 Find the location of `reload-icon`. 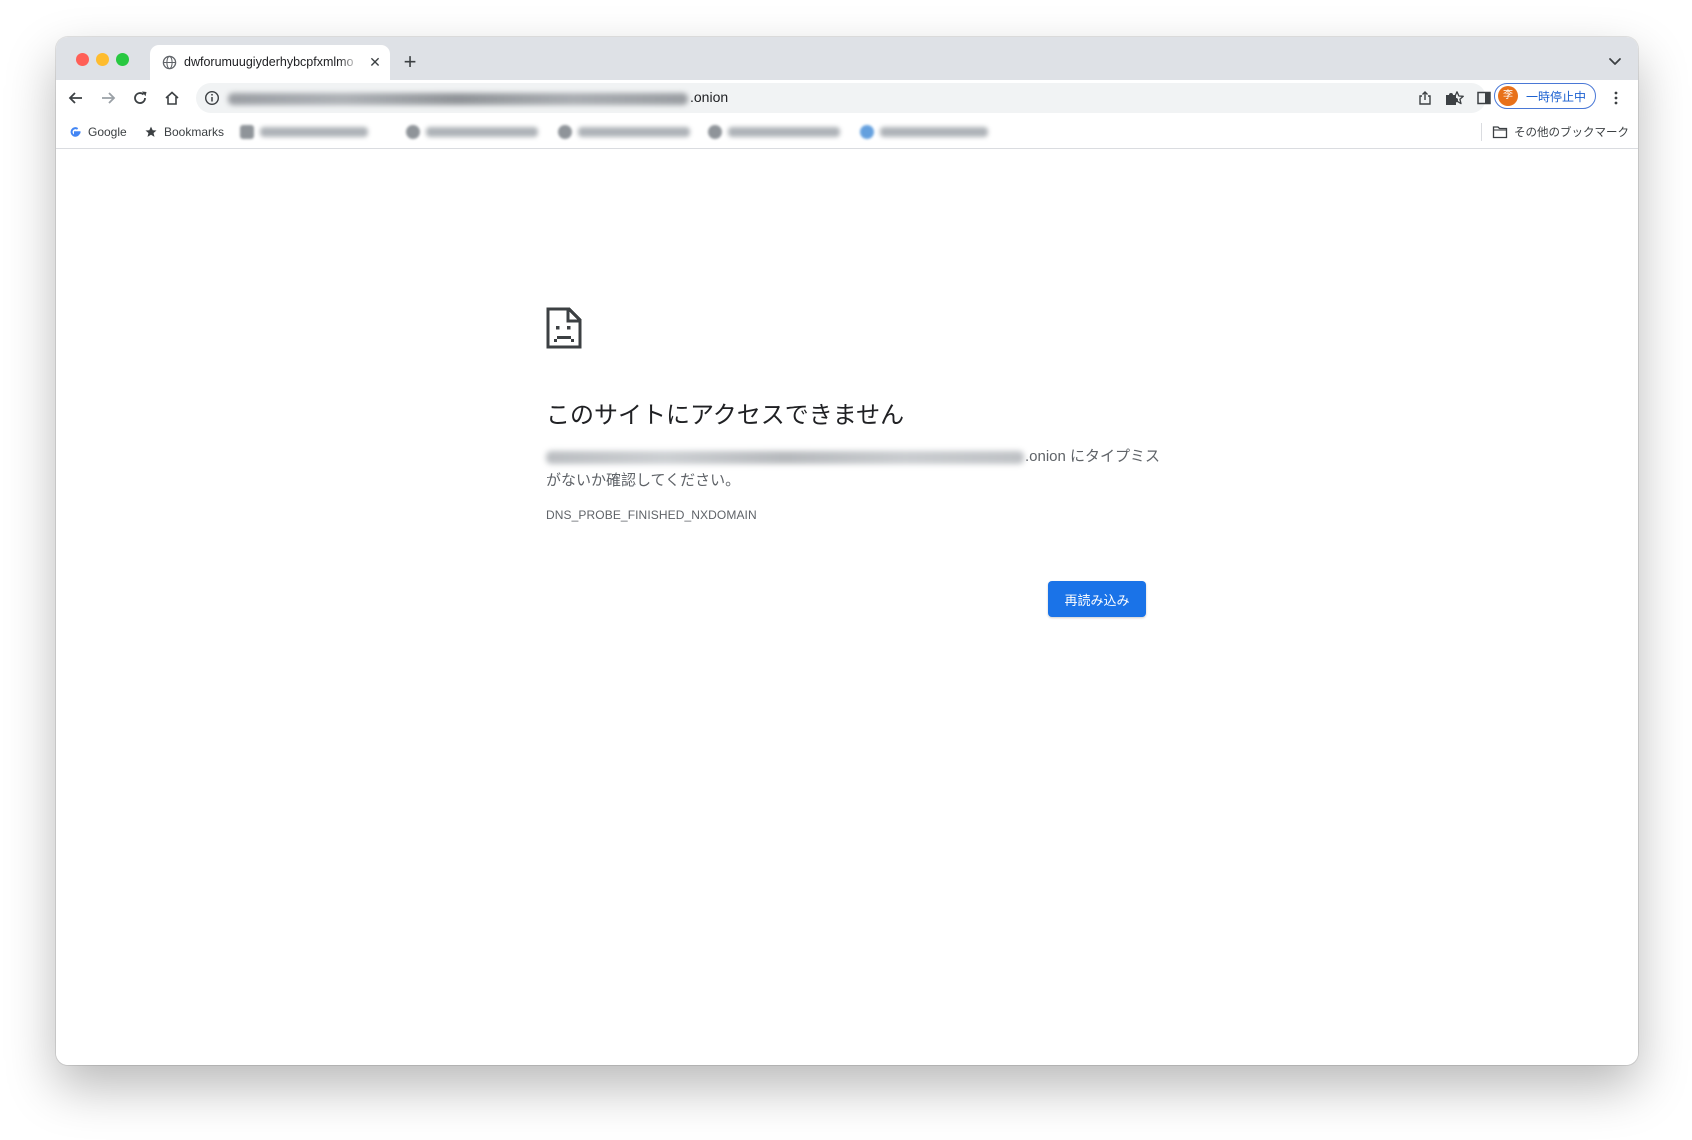

reload-icon is located at coordinates (140, 97).